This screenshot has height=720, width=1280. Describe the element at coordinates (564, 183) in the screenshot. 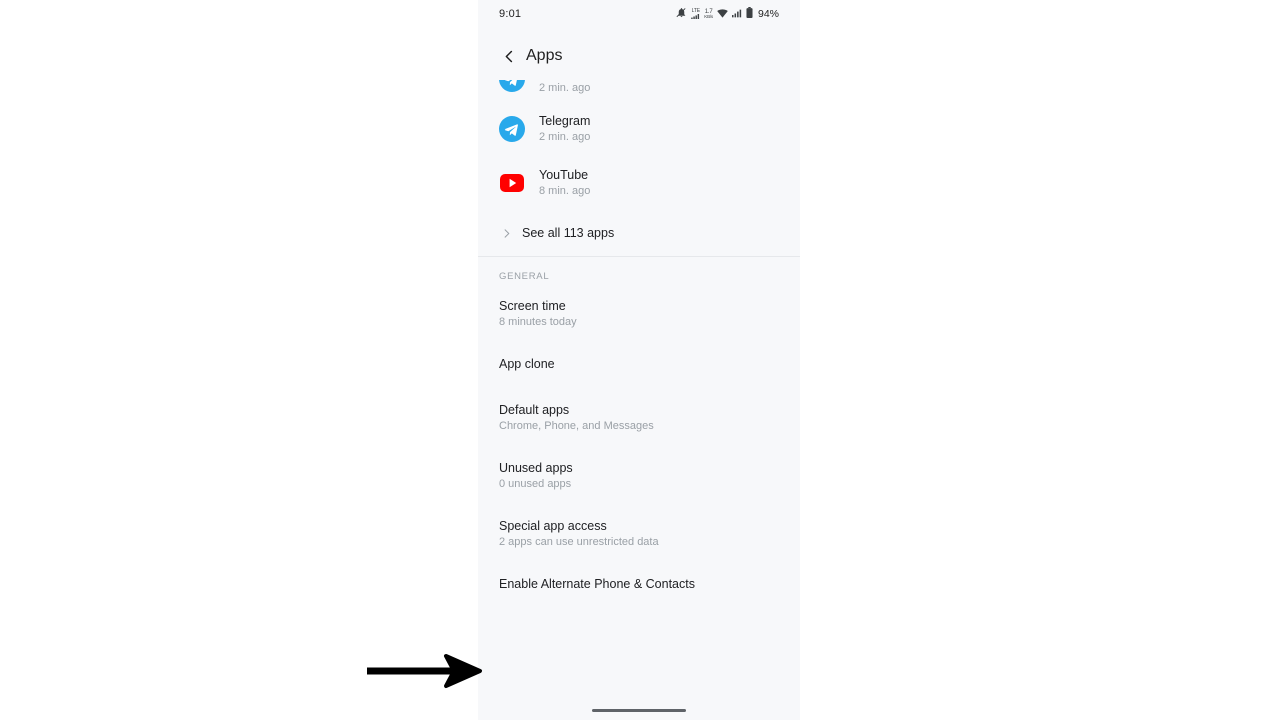

I see `list-item-text: YouTube 8 min. ago` at that location.